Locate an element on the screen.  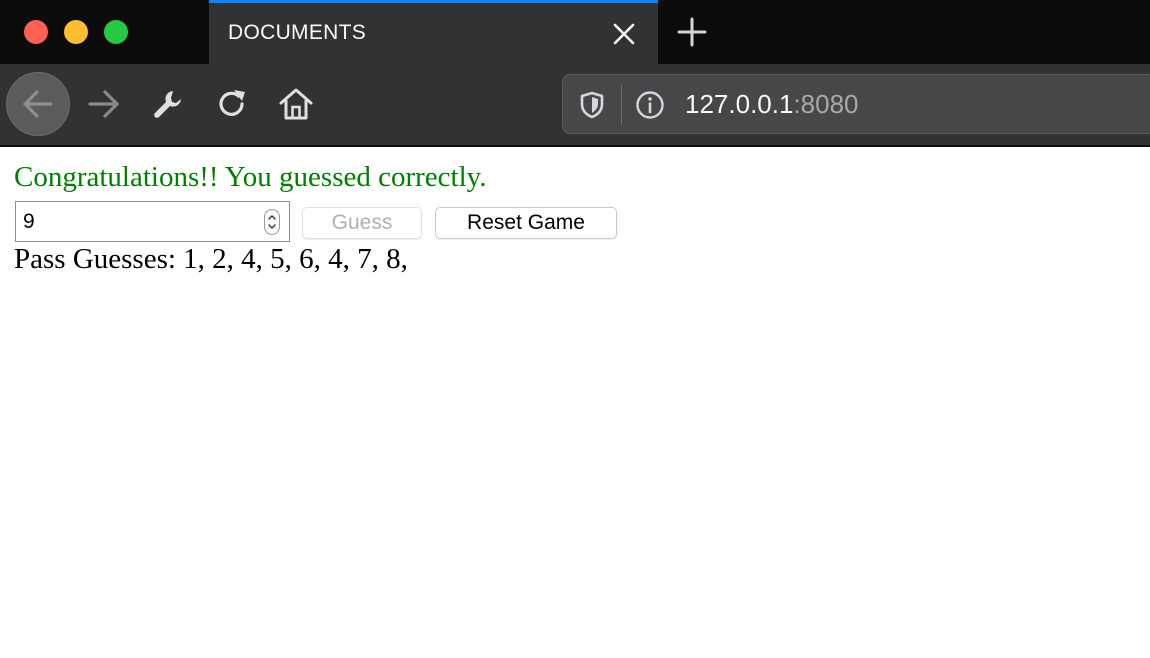
forward-button is located at coordinates (104, 104).